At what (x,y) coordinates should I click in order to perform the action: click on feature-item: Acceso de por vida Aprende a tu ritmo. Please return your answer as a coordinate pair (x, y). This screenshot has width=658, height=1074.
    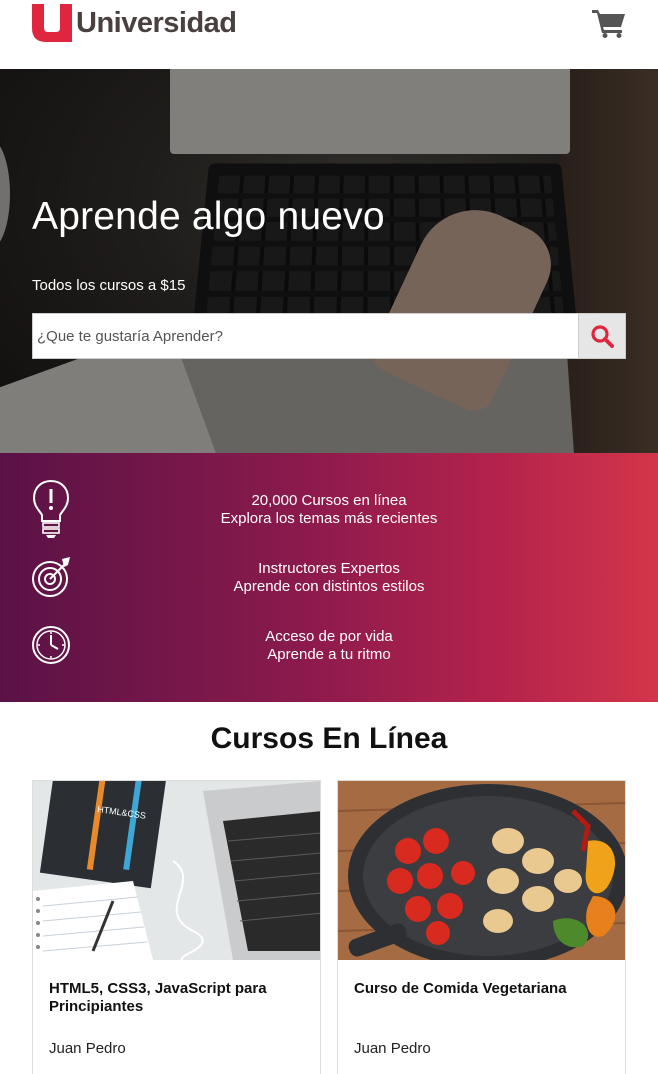
    Looking at the image, I should click on (329, 655).